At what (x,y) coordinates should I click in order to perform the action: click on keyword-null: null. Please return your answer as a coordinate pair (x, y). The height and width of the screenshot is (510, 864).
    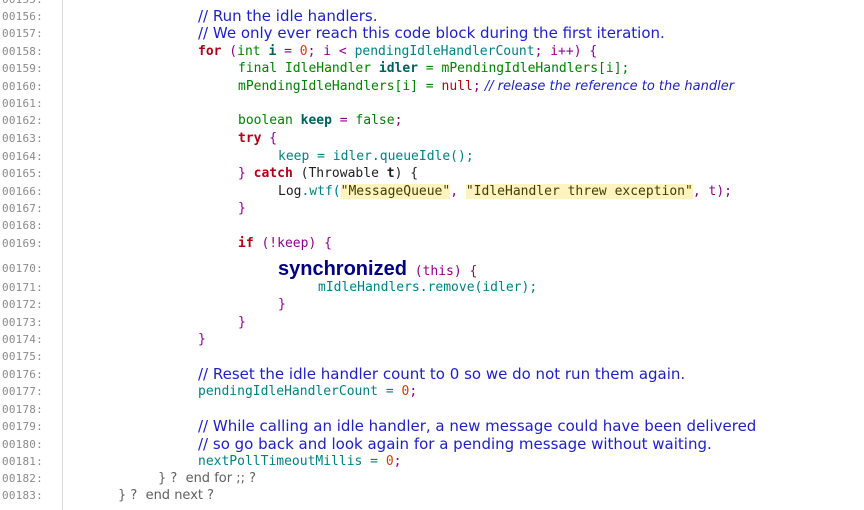
    Looking at the image, I should click on (457, 86).